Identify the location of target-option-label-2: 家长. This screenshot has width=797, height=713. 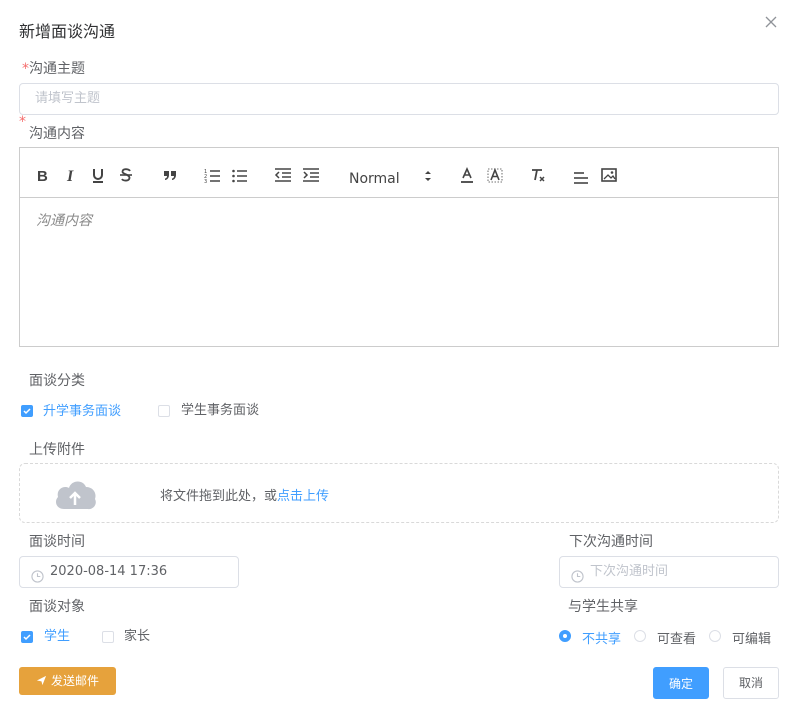
(137, 634).